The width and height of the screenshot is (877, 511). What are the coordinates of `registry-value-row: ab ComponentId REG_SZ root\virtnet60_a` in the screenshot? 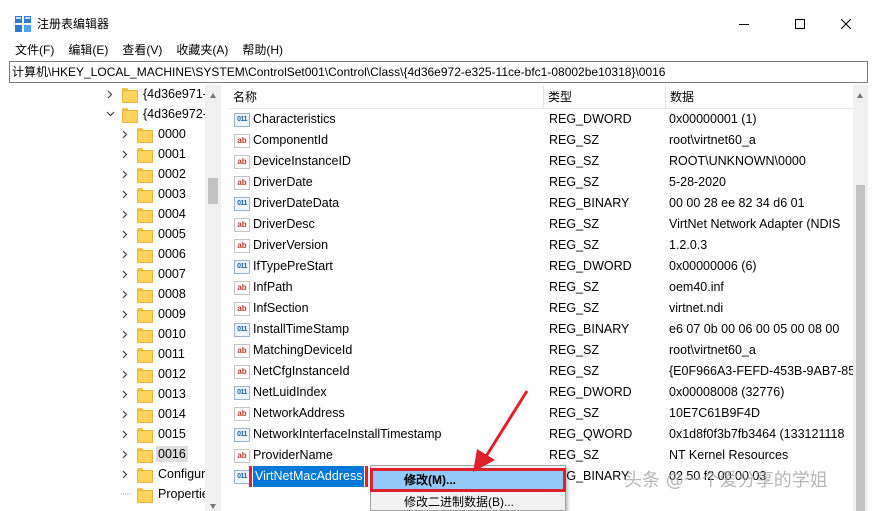 It's located at (541, 140).